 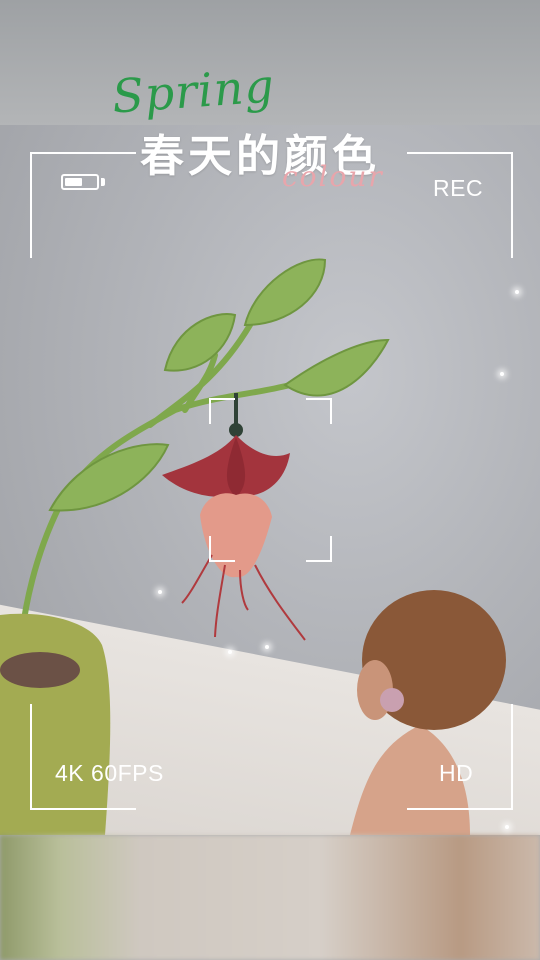 I want to click on focus-bracket-top-right, so click(x=319, y=411).